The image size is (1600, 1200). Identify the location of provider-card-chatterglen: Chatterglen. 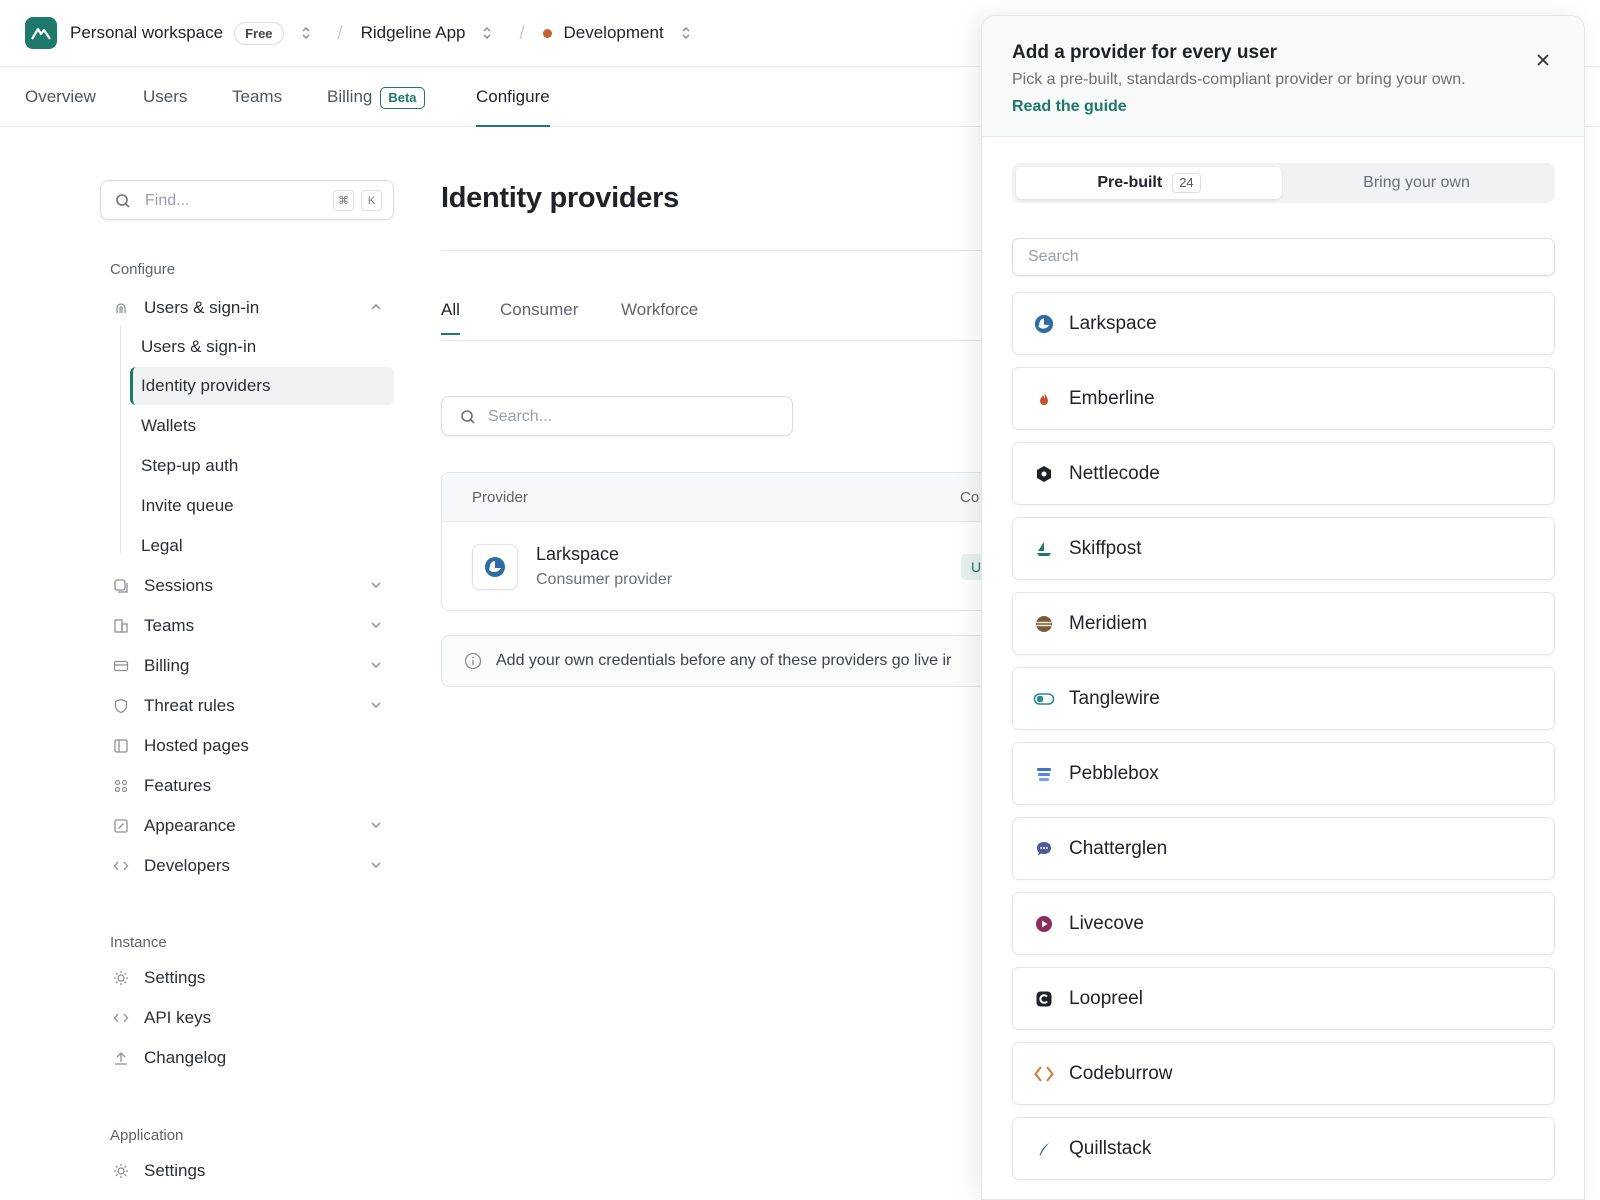
(1283, 848).